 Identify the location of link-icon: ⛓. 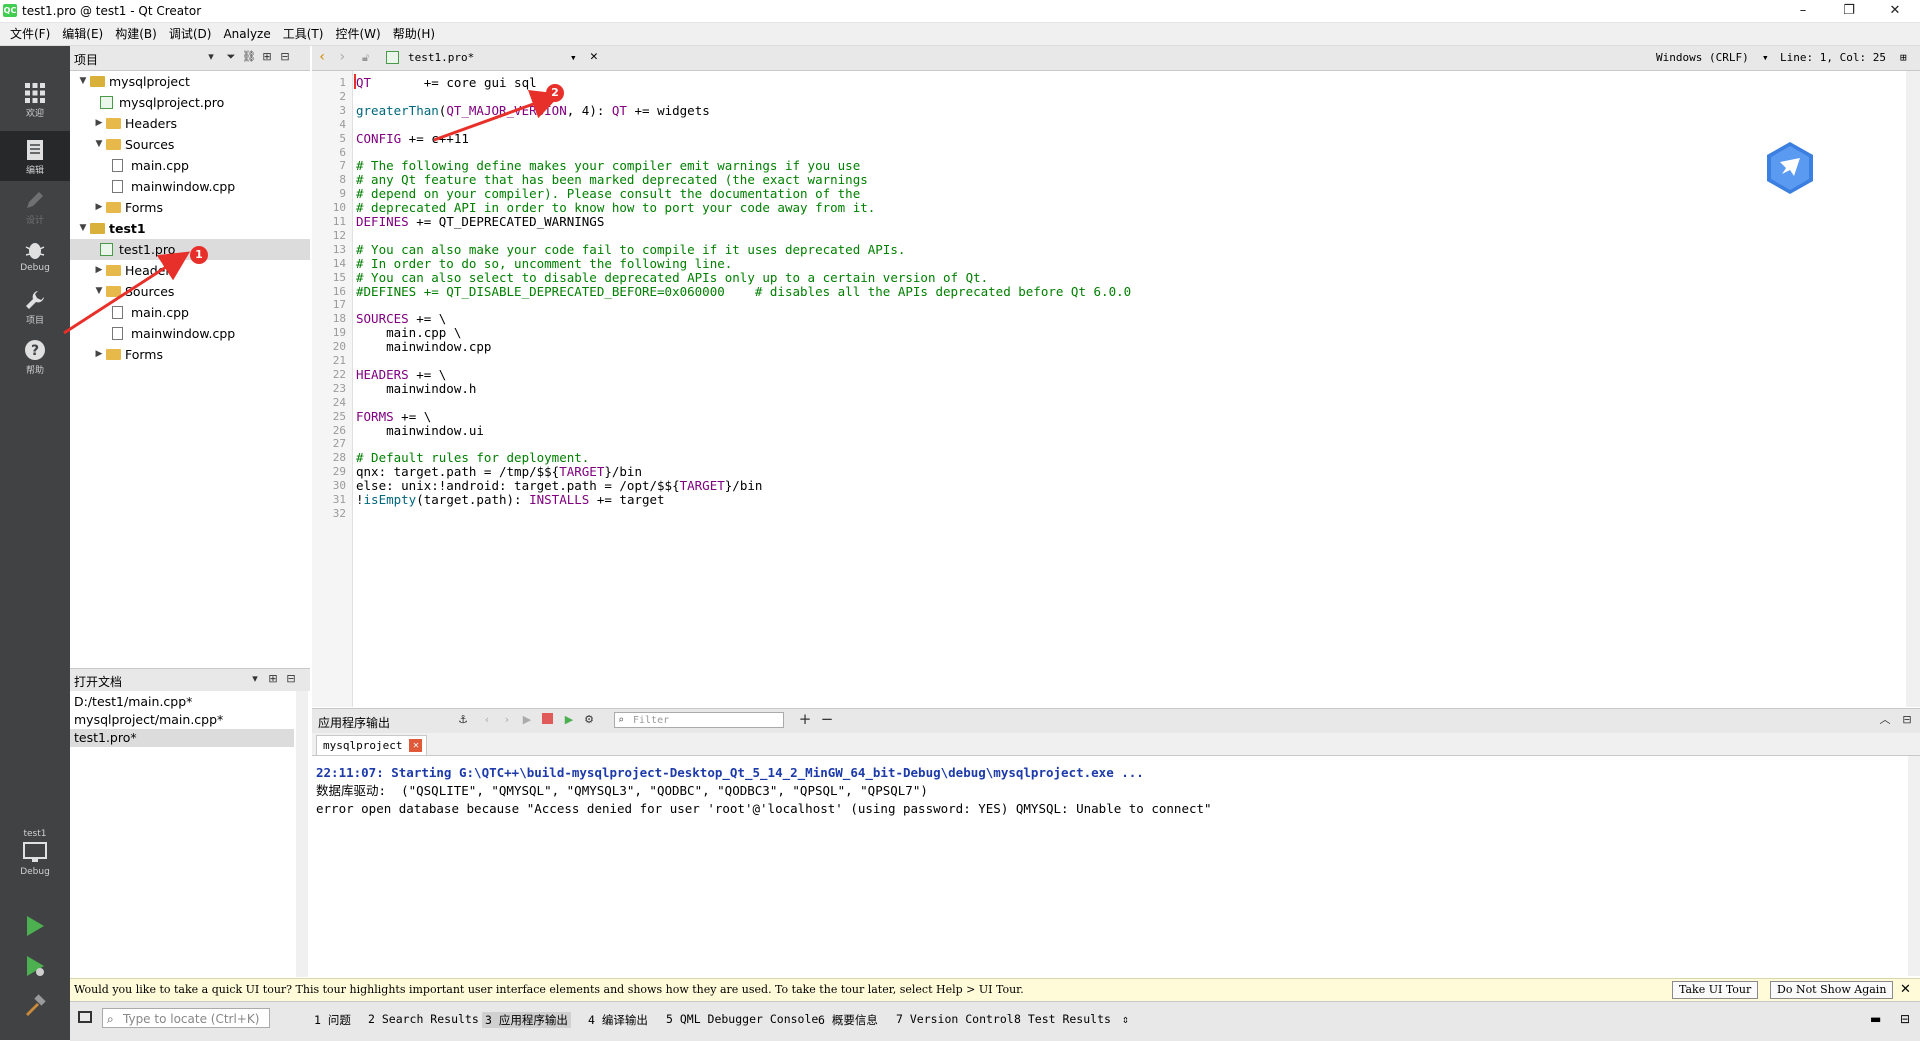
(249, 57).